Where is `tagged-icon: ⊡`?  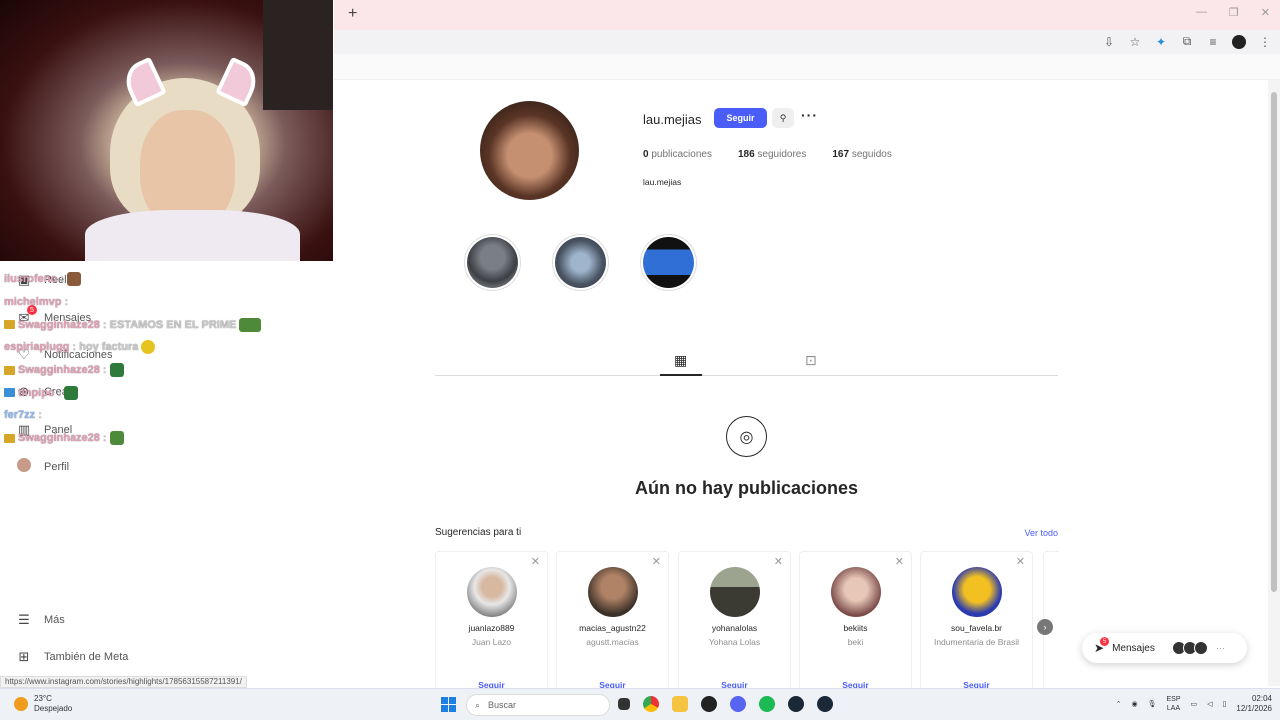
tagged-icon: ⊡ is located at coordinates (811, 360).